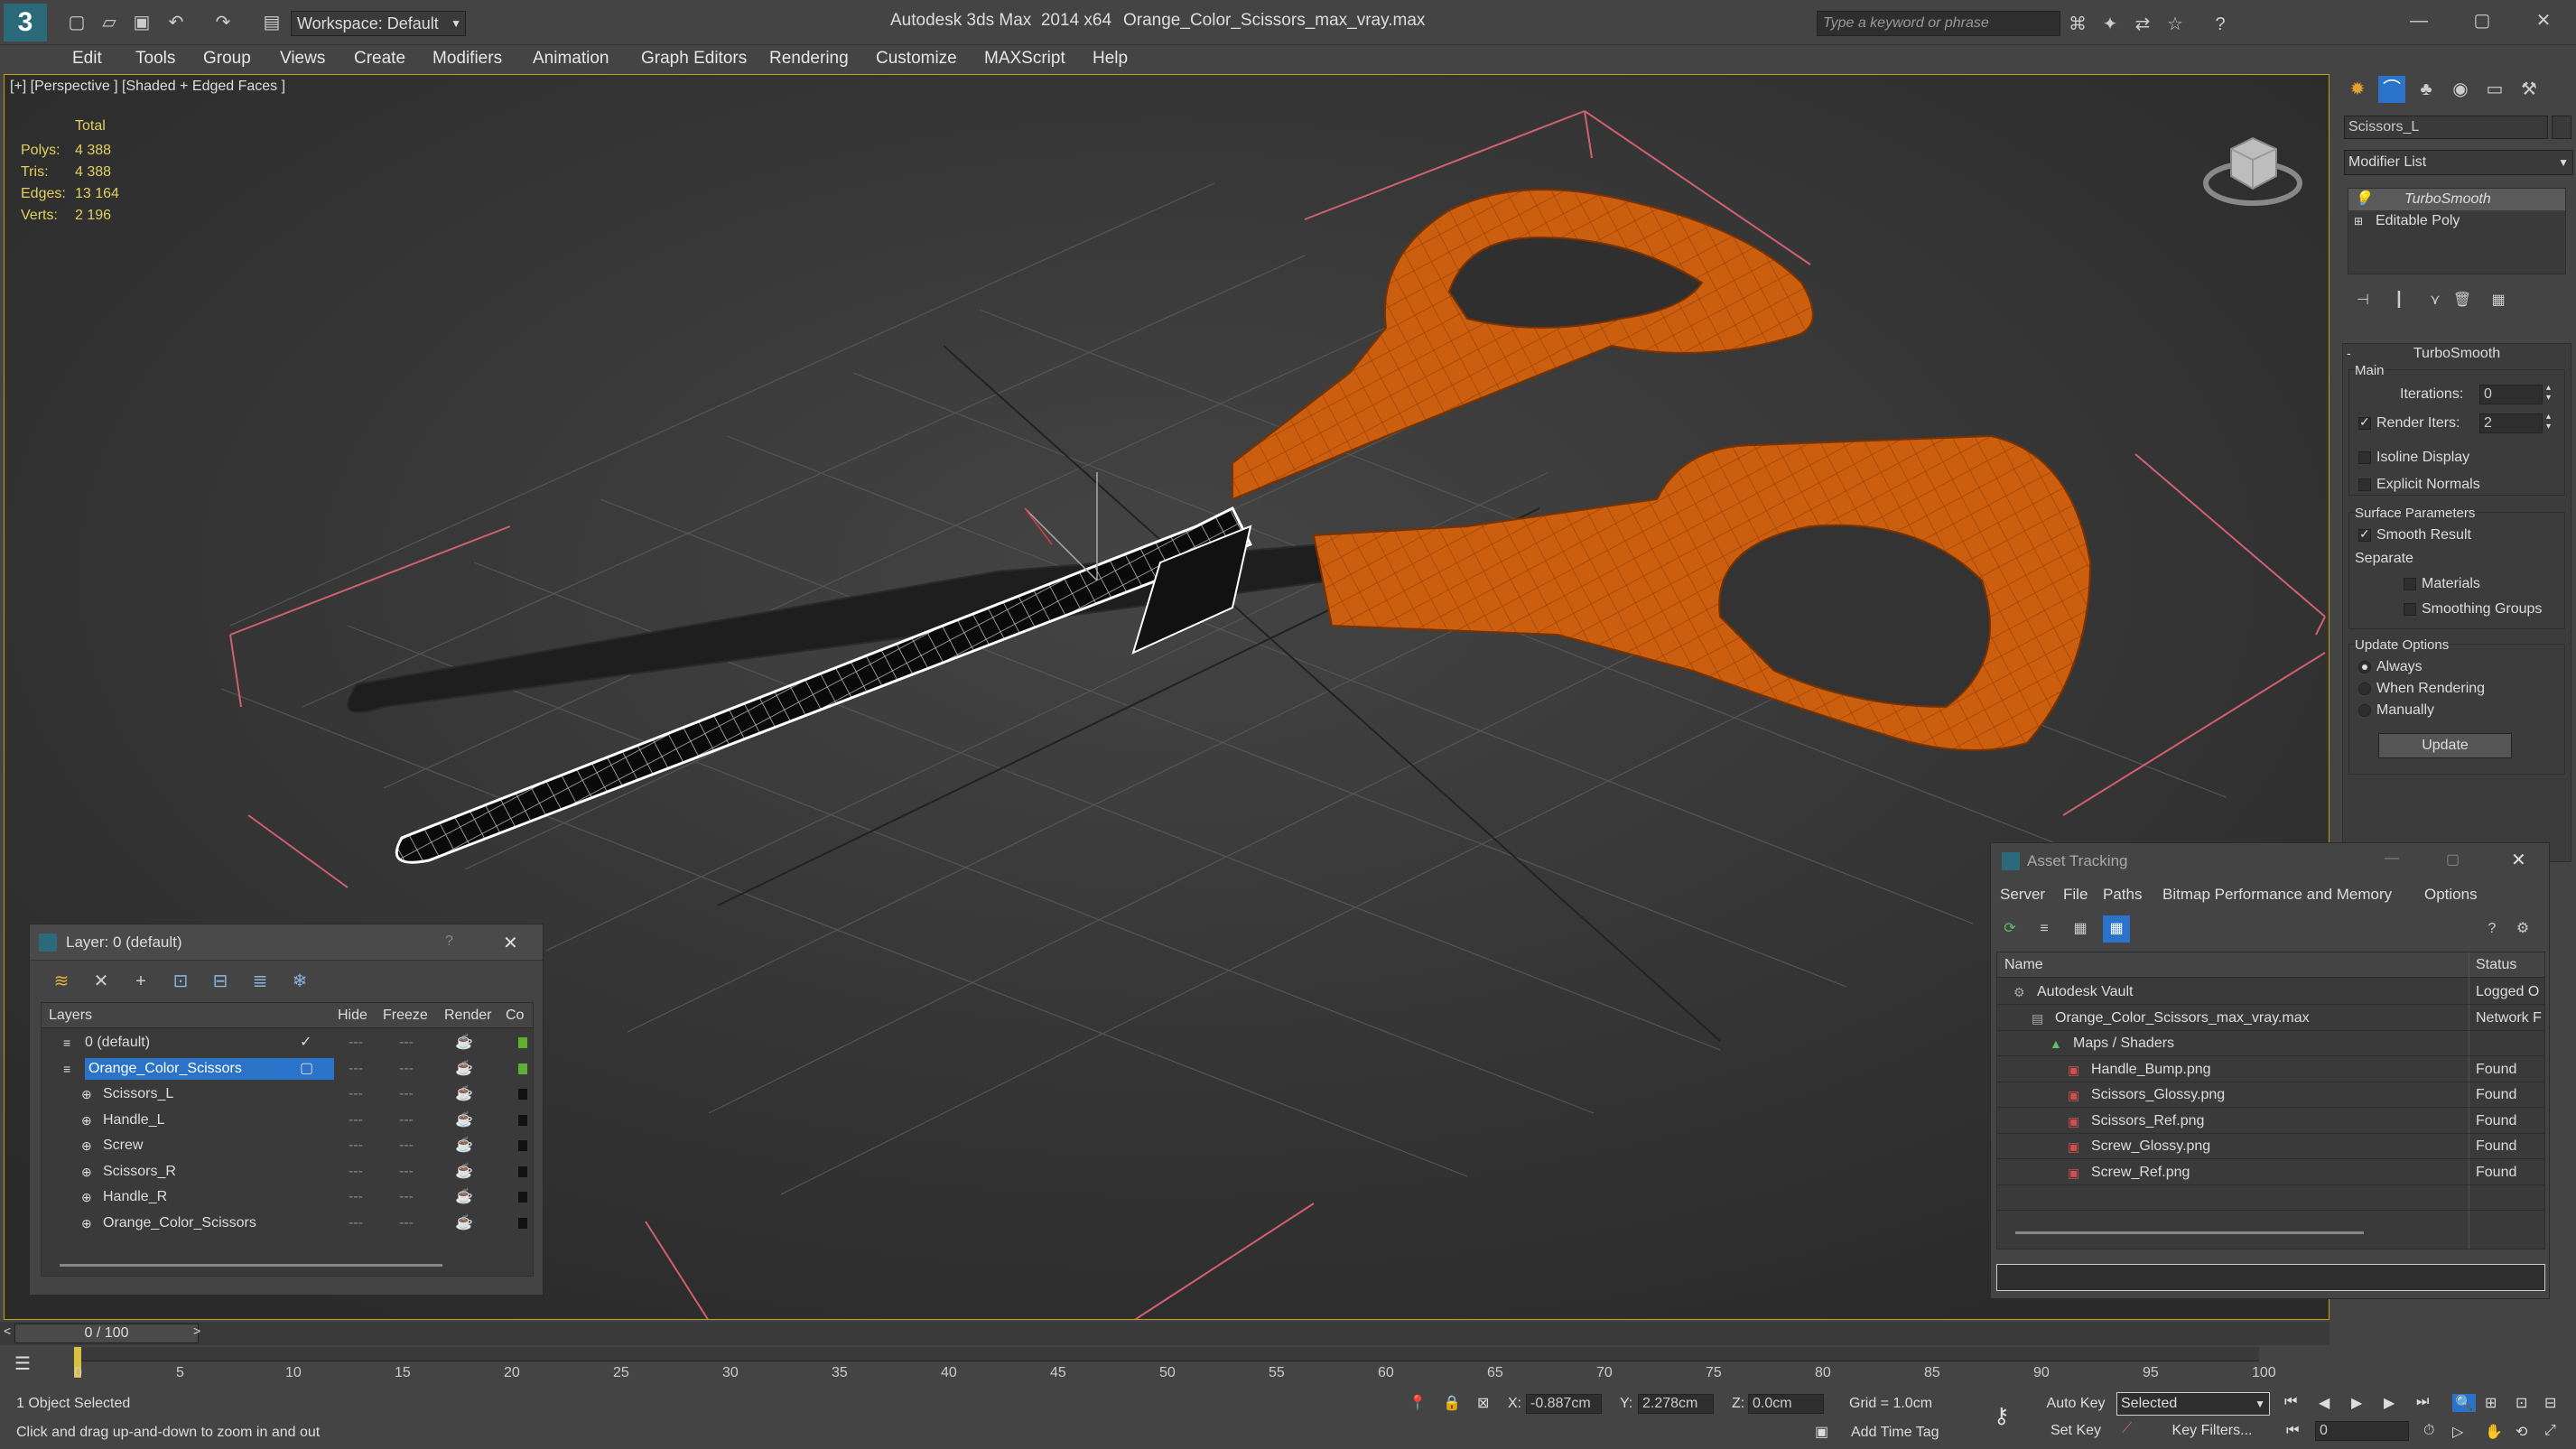 This screenshot has height=1449, width=2576. Describe the element at coordinates (227, 58) in the screenshot. I see `menu-group: Group` at that location.